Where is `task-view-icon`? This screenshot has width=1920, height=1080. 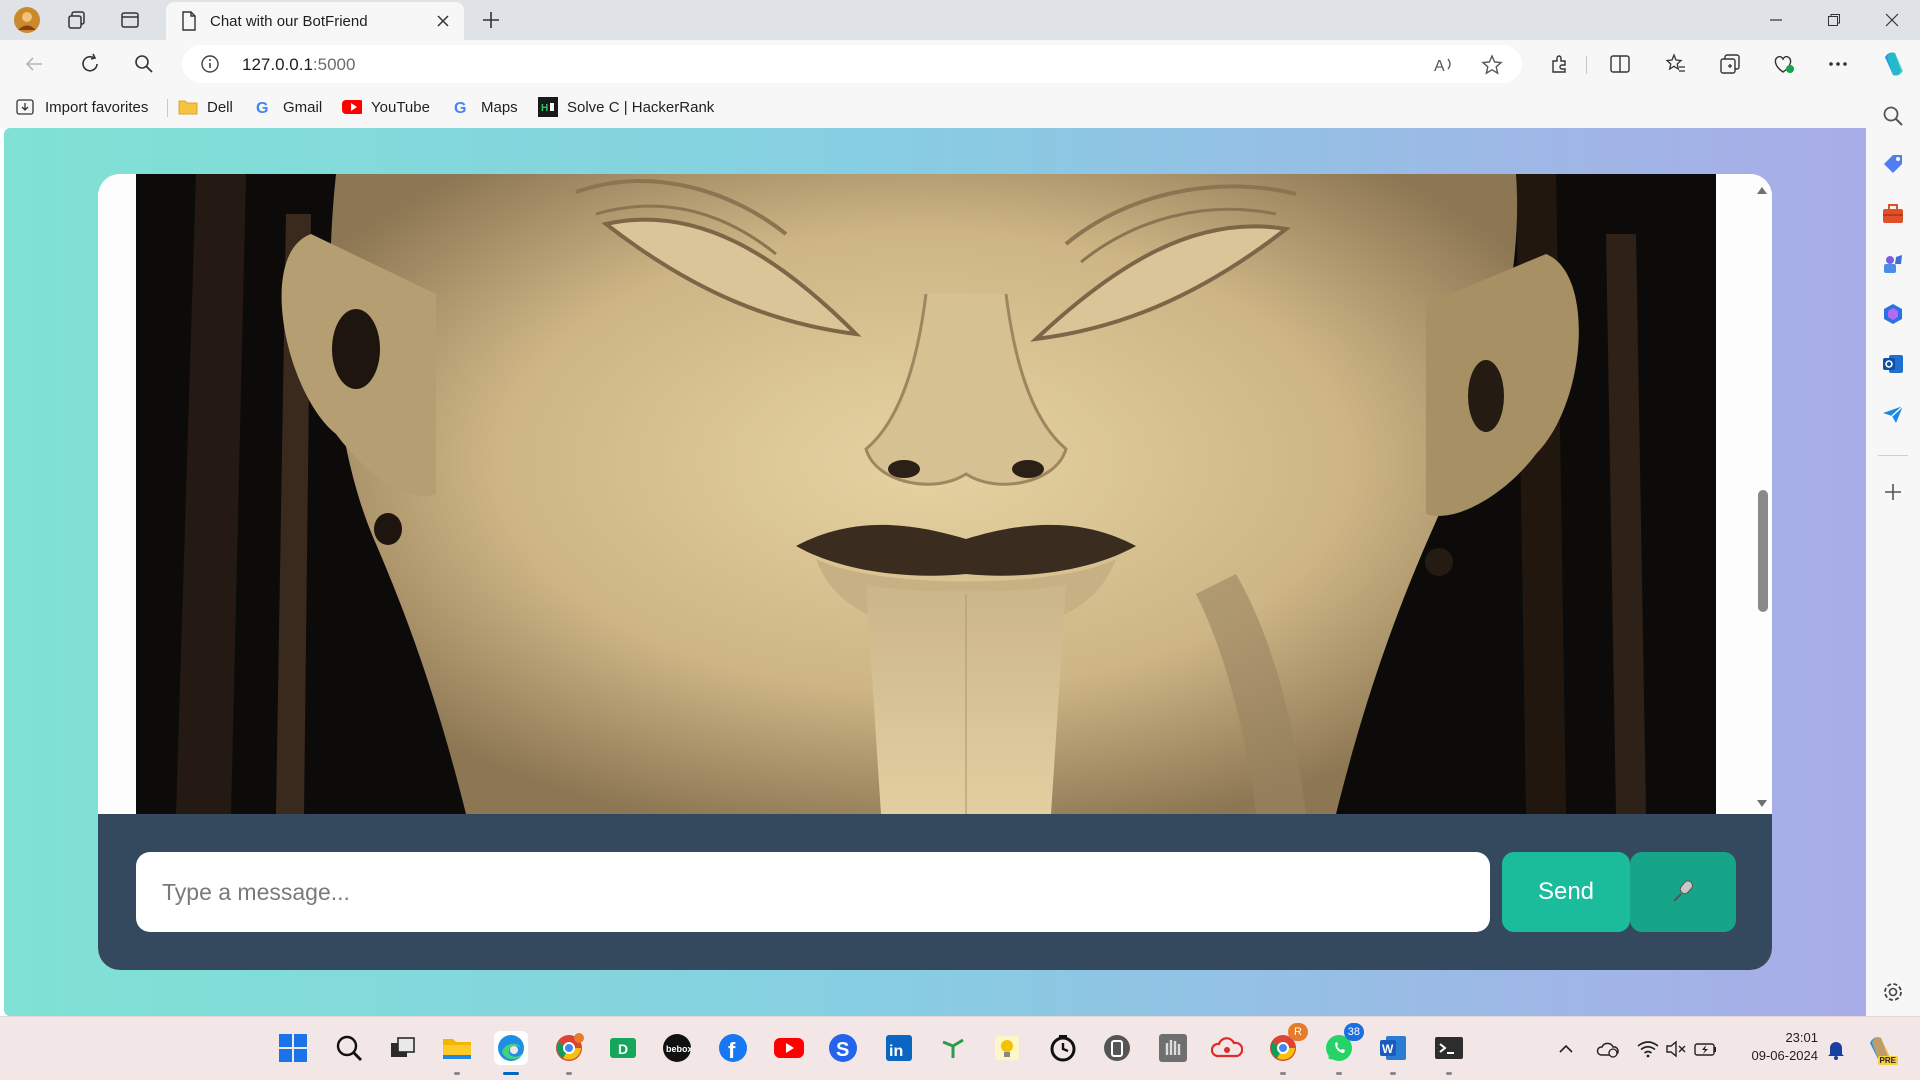
task-view-icon is located at coordinates (403, 1048).